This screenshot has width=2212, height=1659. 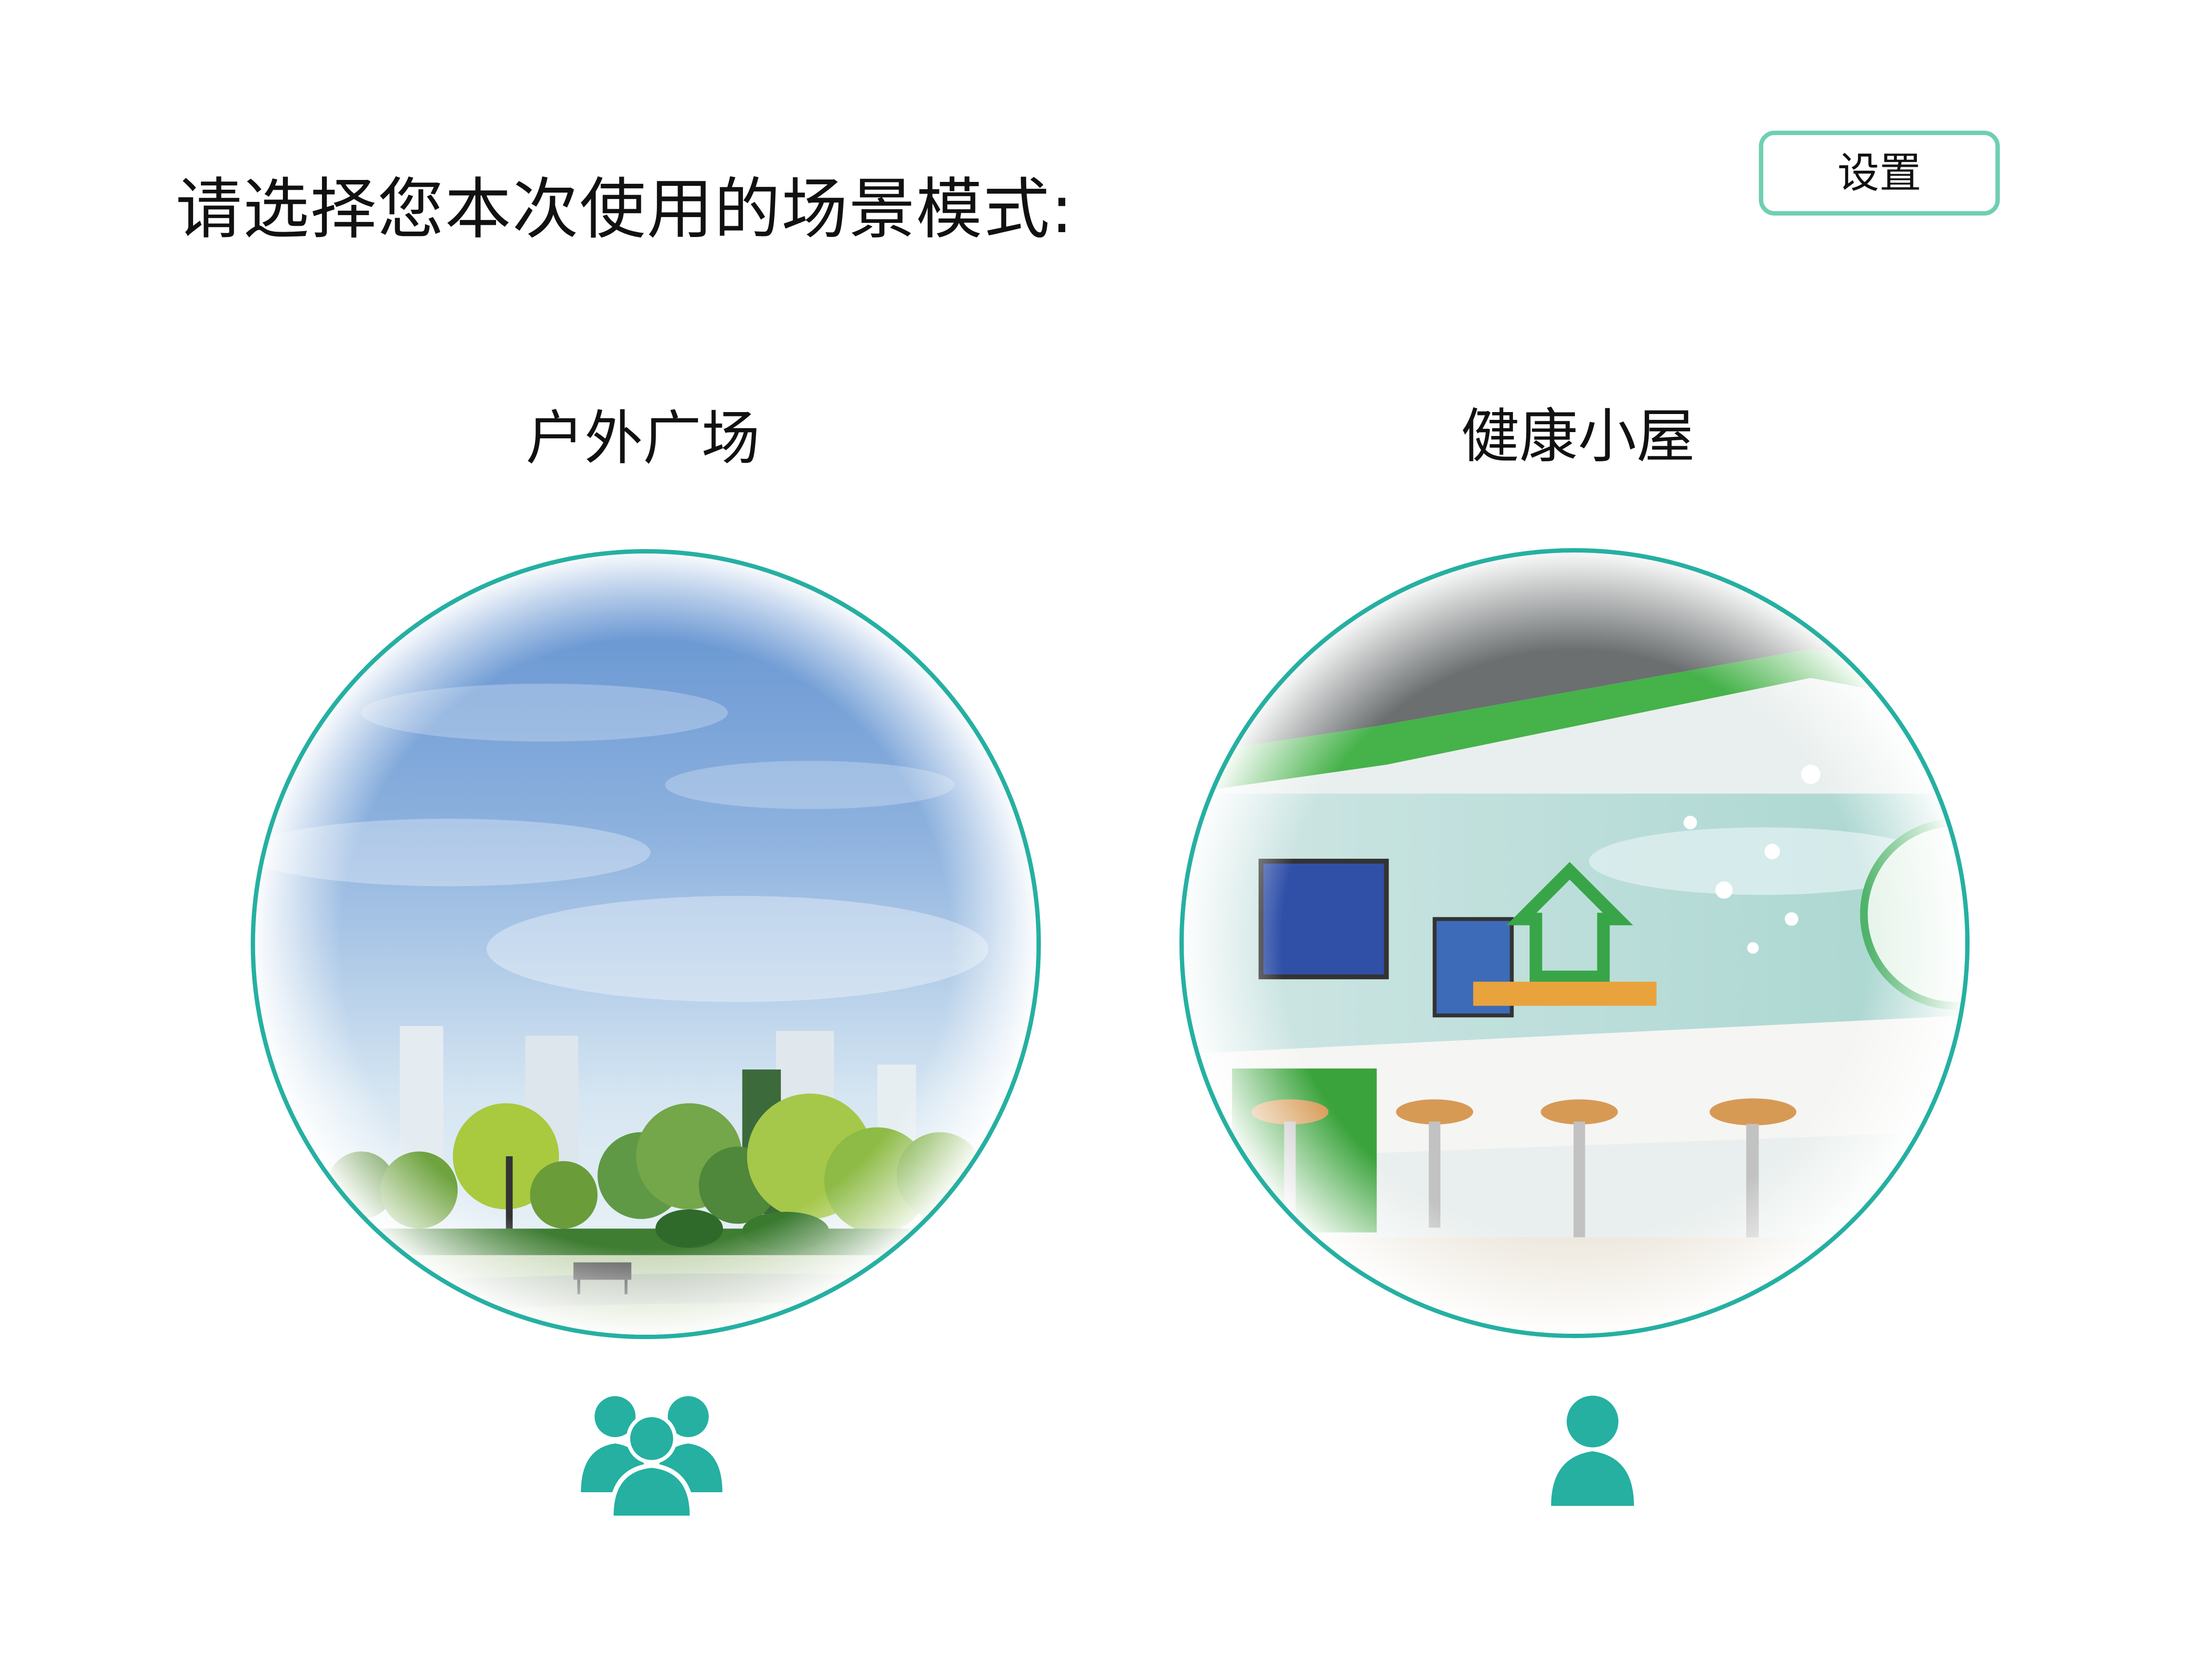 What do you see at coordinates (652, 1456) in the screenshot?
I see `people-group-icon` at bounding box center [652, 1456].